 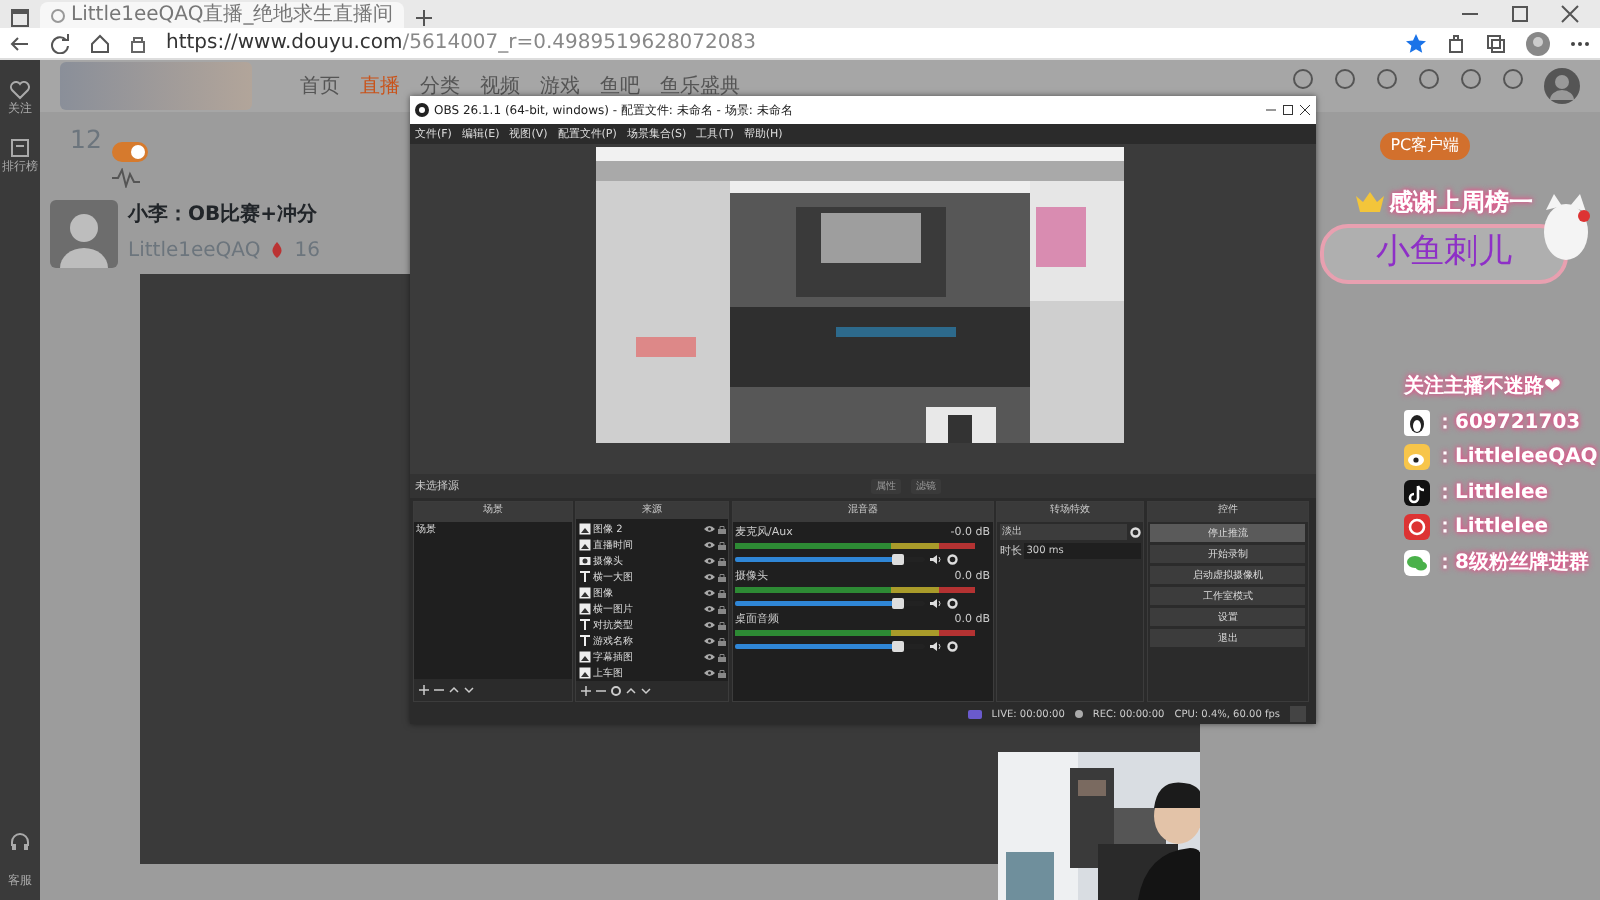 I want to click on contact-text: ：LittleleeQAQ, so click(x=1516, y=458).